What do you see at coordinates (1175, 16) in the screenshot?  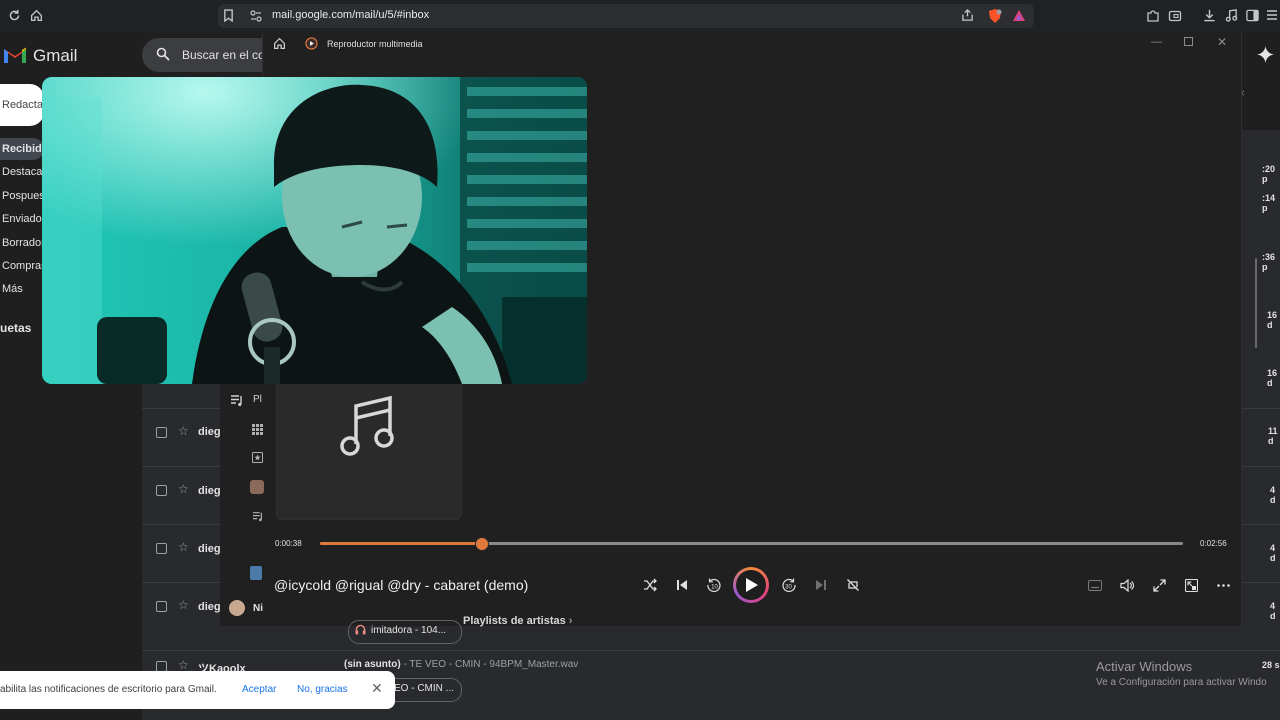 I see `wallet-icon` at bounding box center [1175, 16].